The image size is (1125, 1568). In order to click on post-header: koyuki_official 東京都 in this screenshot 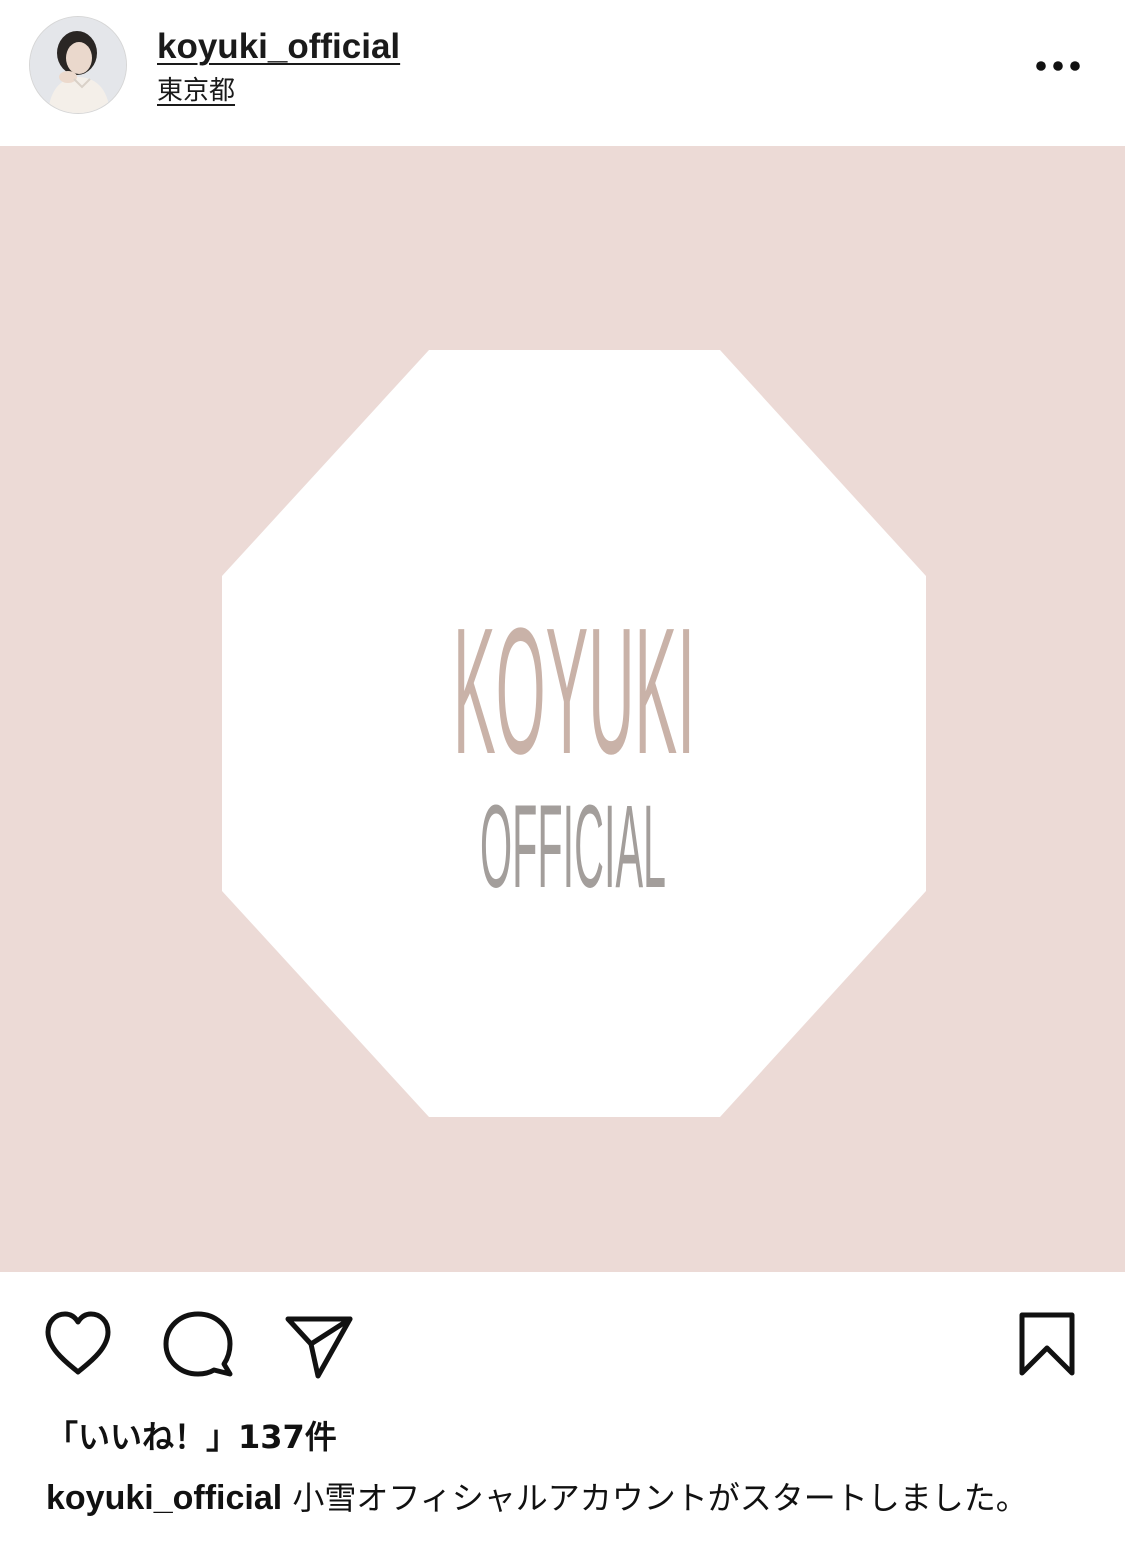, I will do `click(562, 73)`.